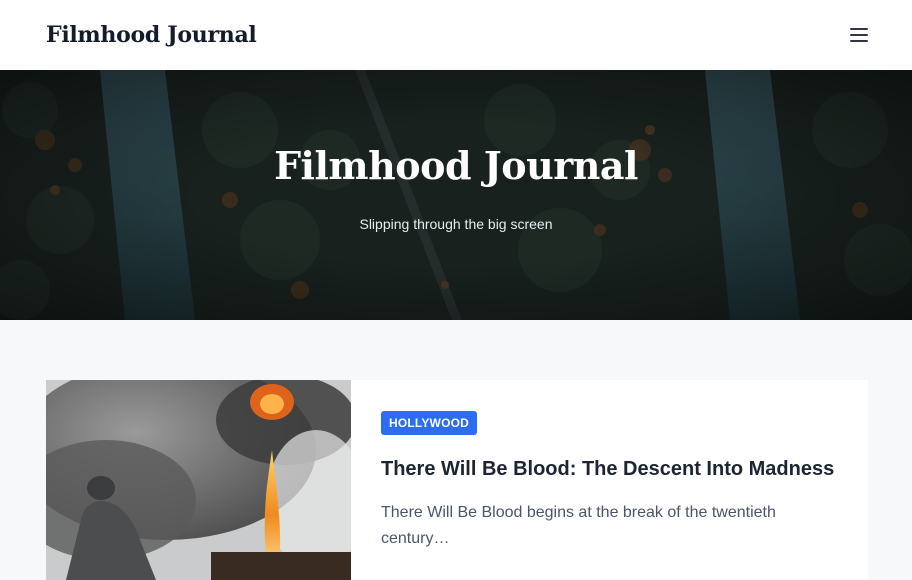 The image size is (912, 580). I want to click on post-thumbnail-image, so click(198, 480).